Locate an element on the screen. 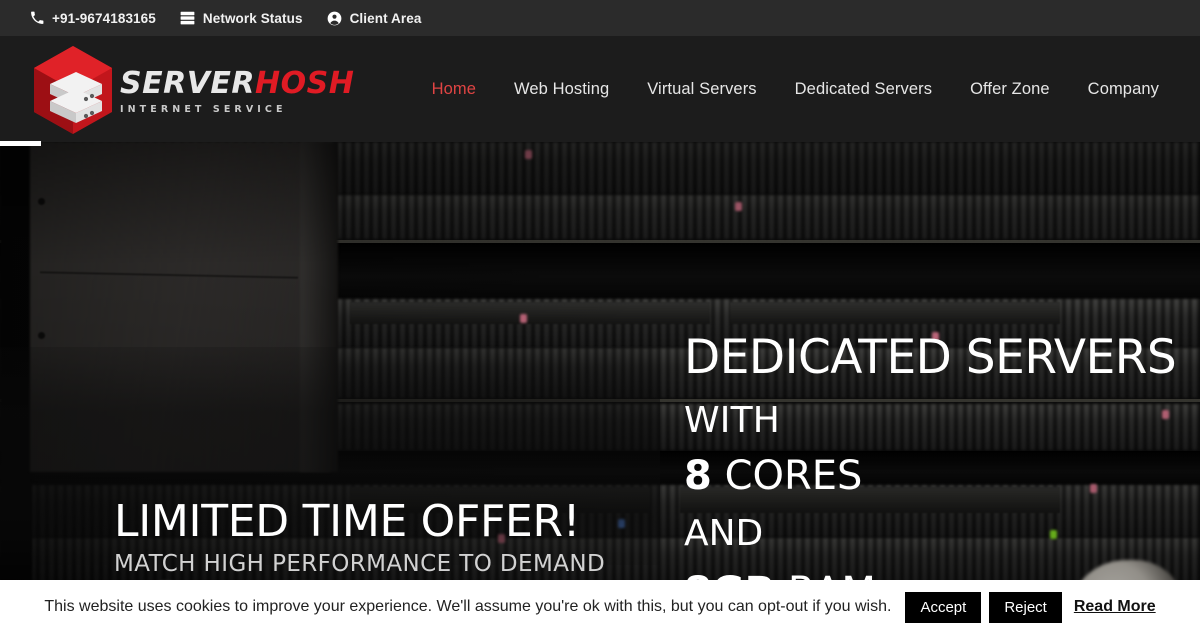  nav-item-dedicated-servers: Dedicated Servers is located at coordinates (863, 89).